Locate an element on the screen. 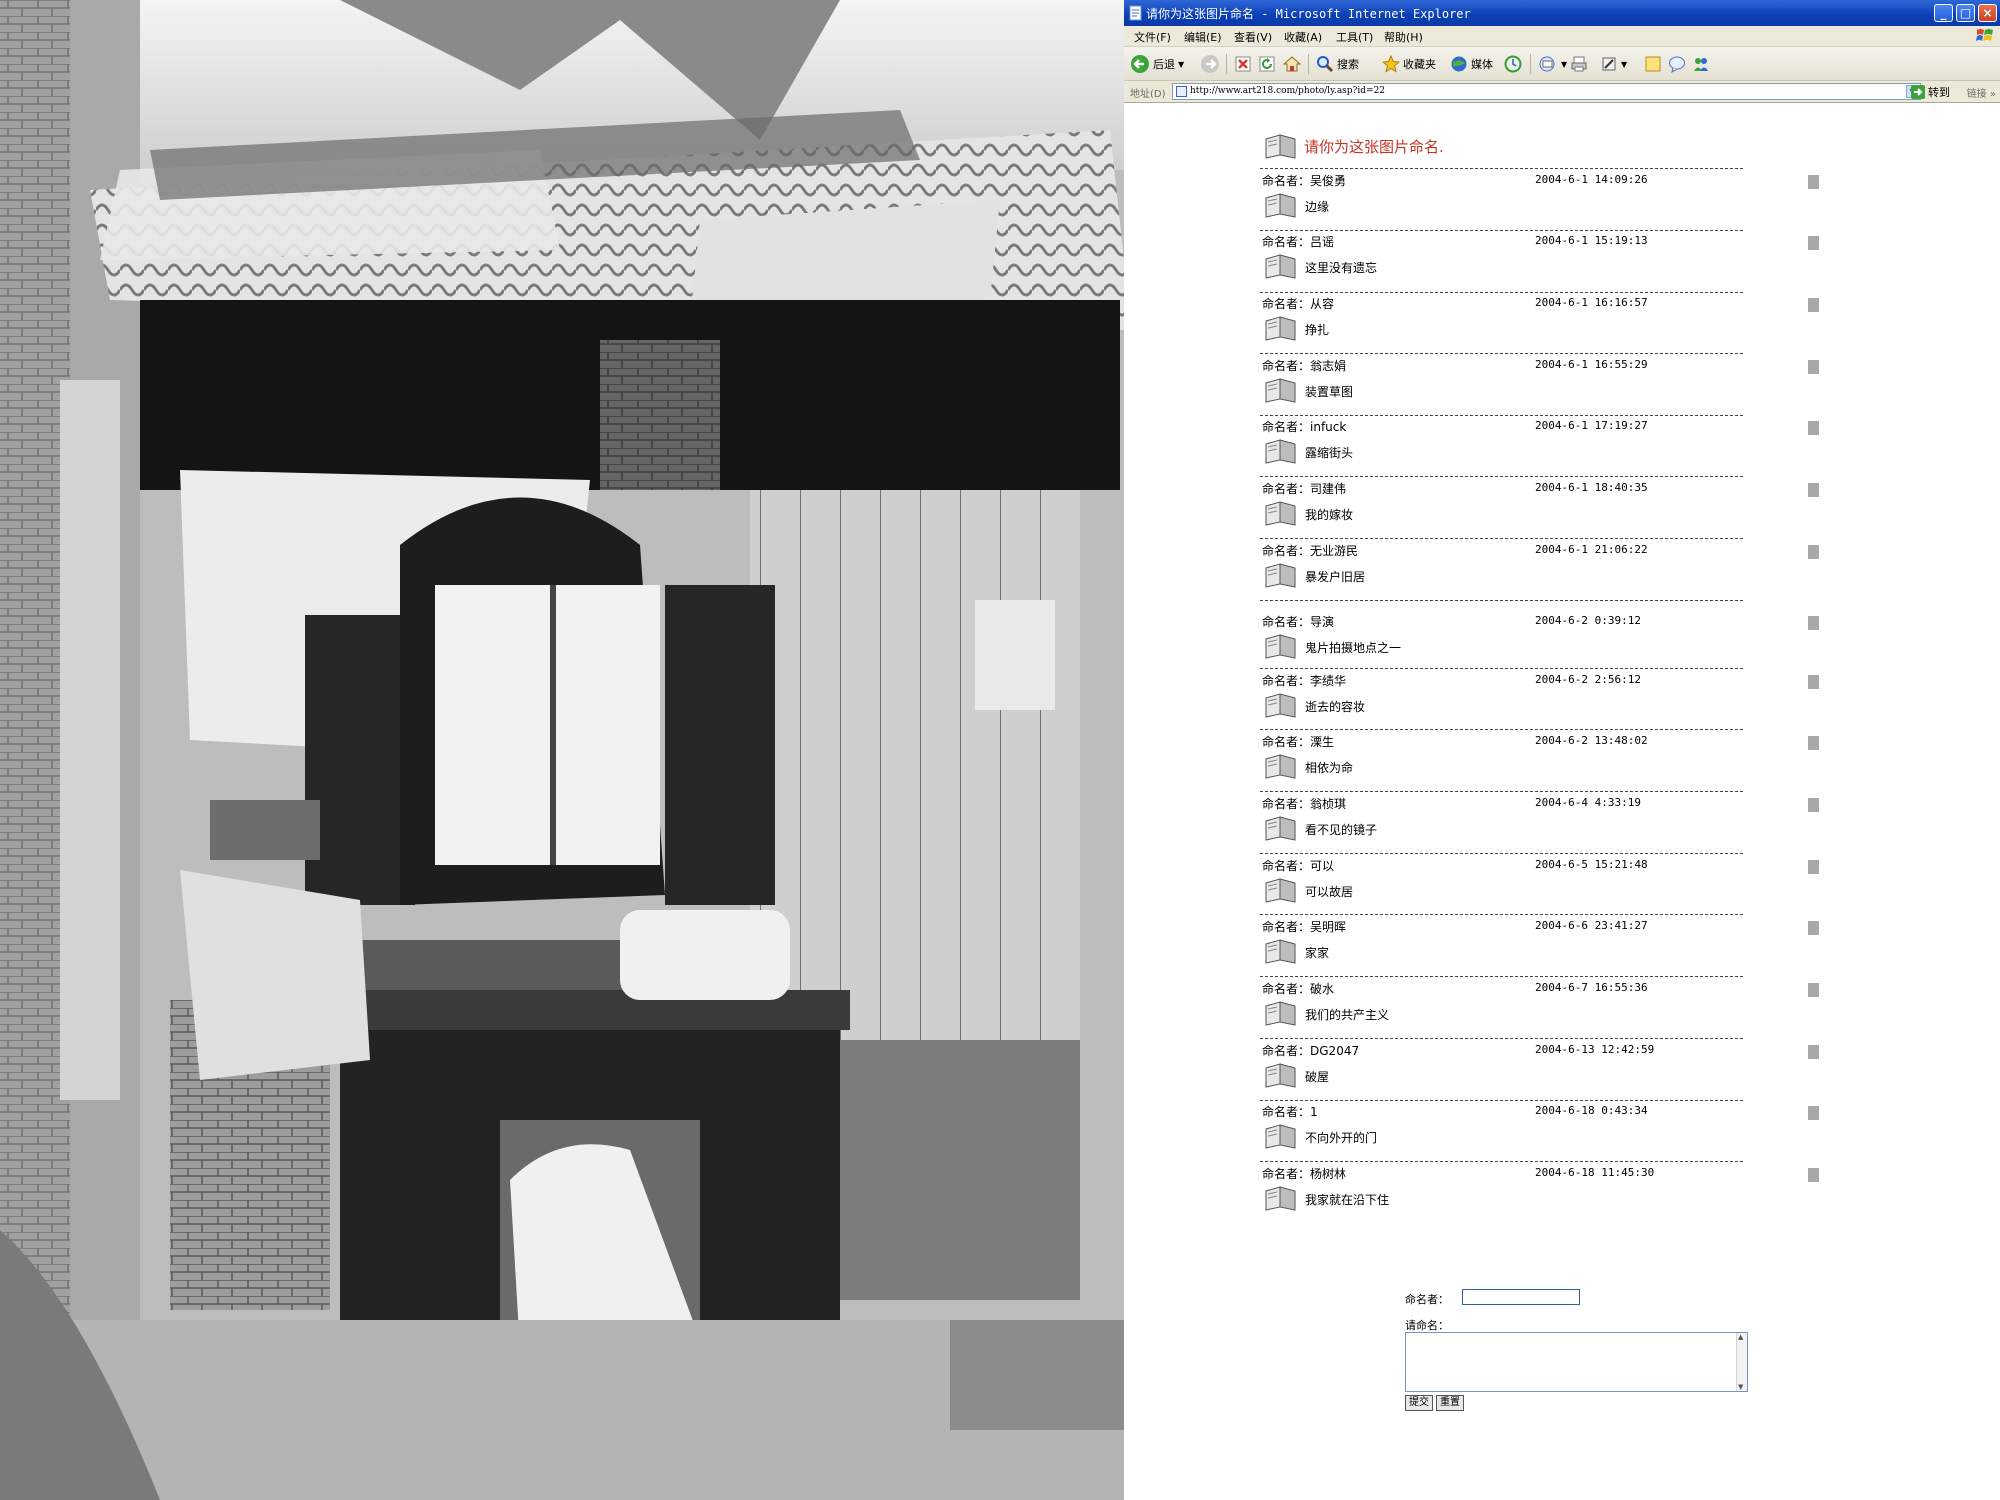 The image size is (2000, 1500). back-button: 后退 ▼ is located at coordinates (1157, 64).